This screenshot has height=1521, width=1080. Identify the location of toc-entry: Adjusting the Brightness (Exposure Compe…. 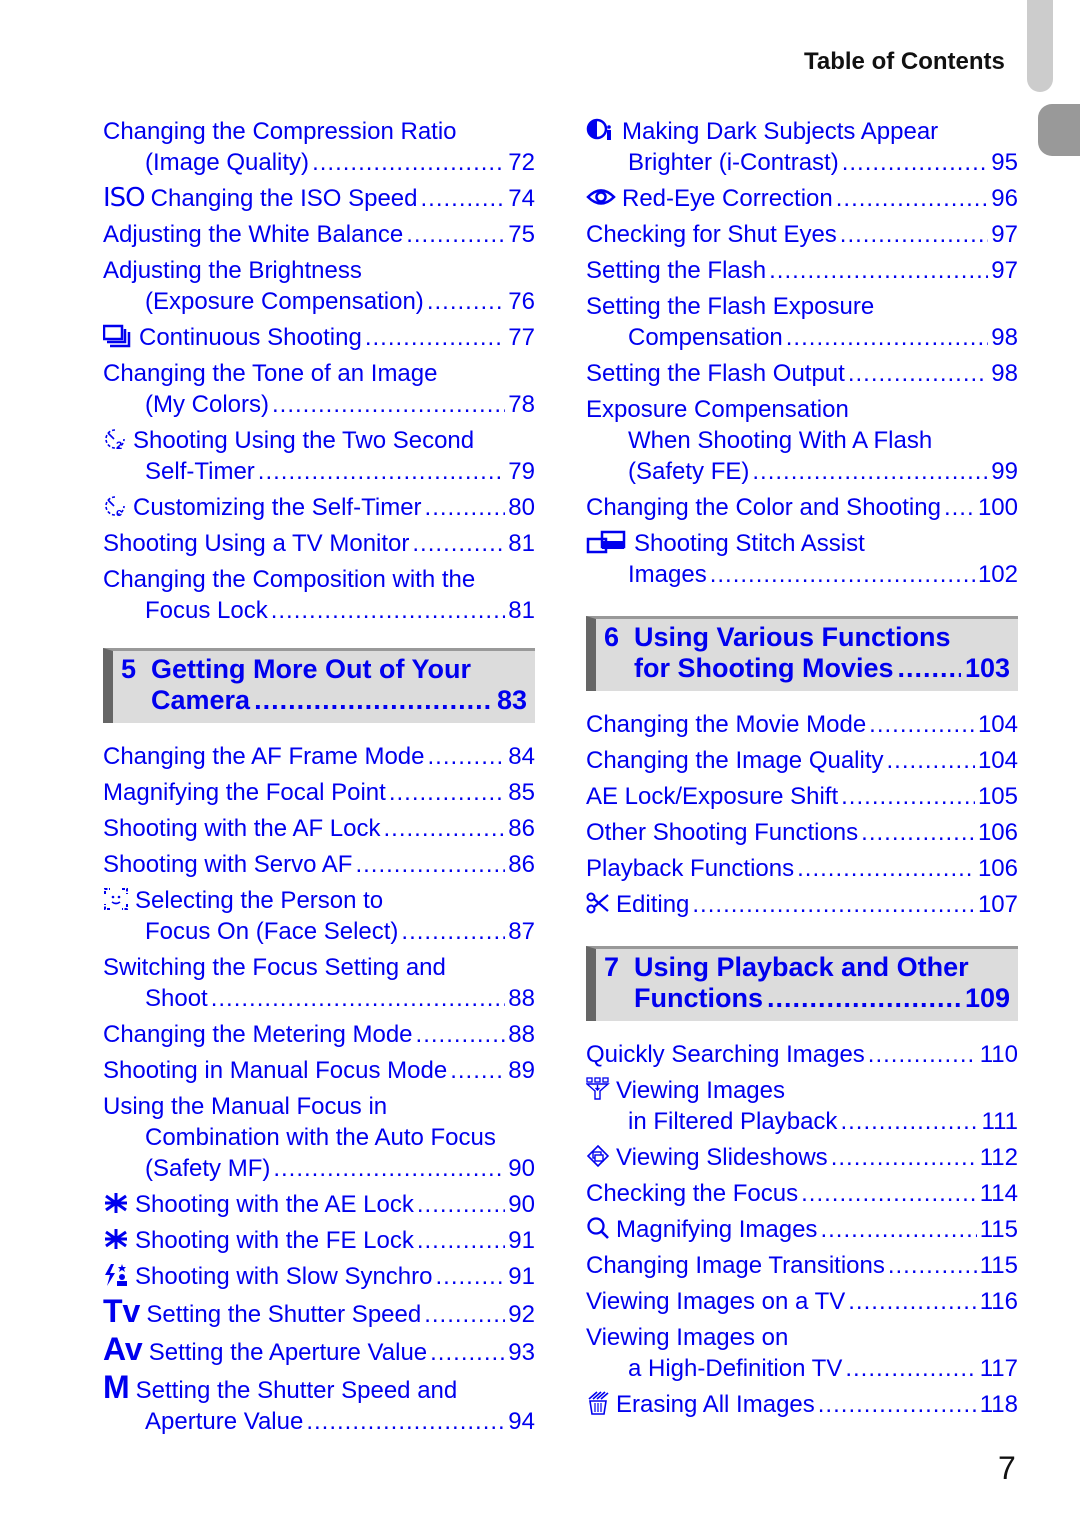
(319, 286).